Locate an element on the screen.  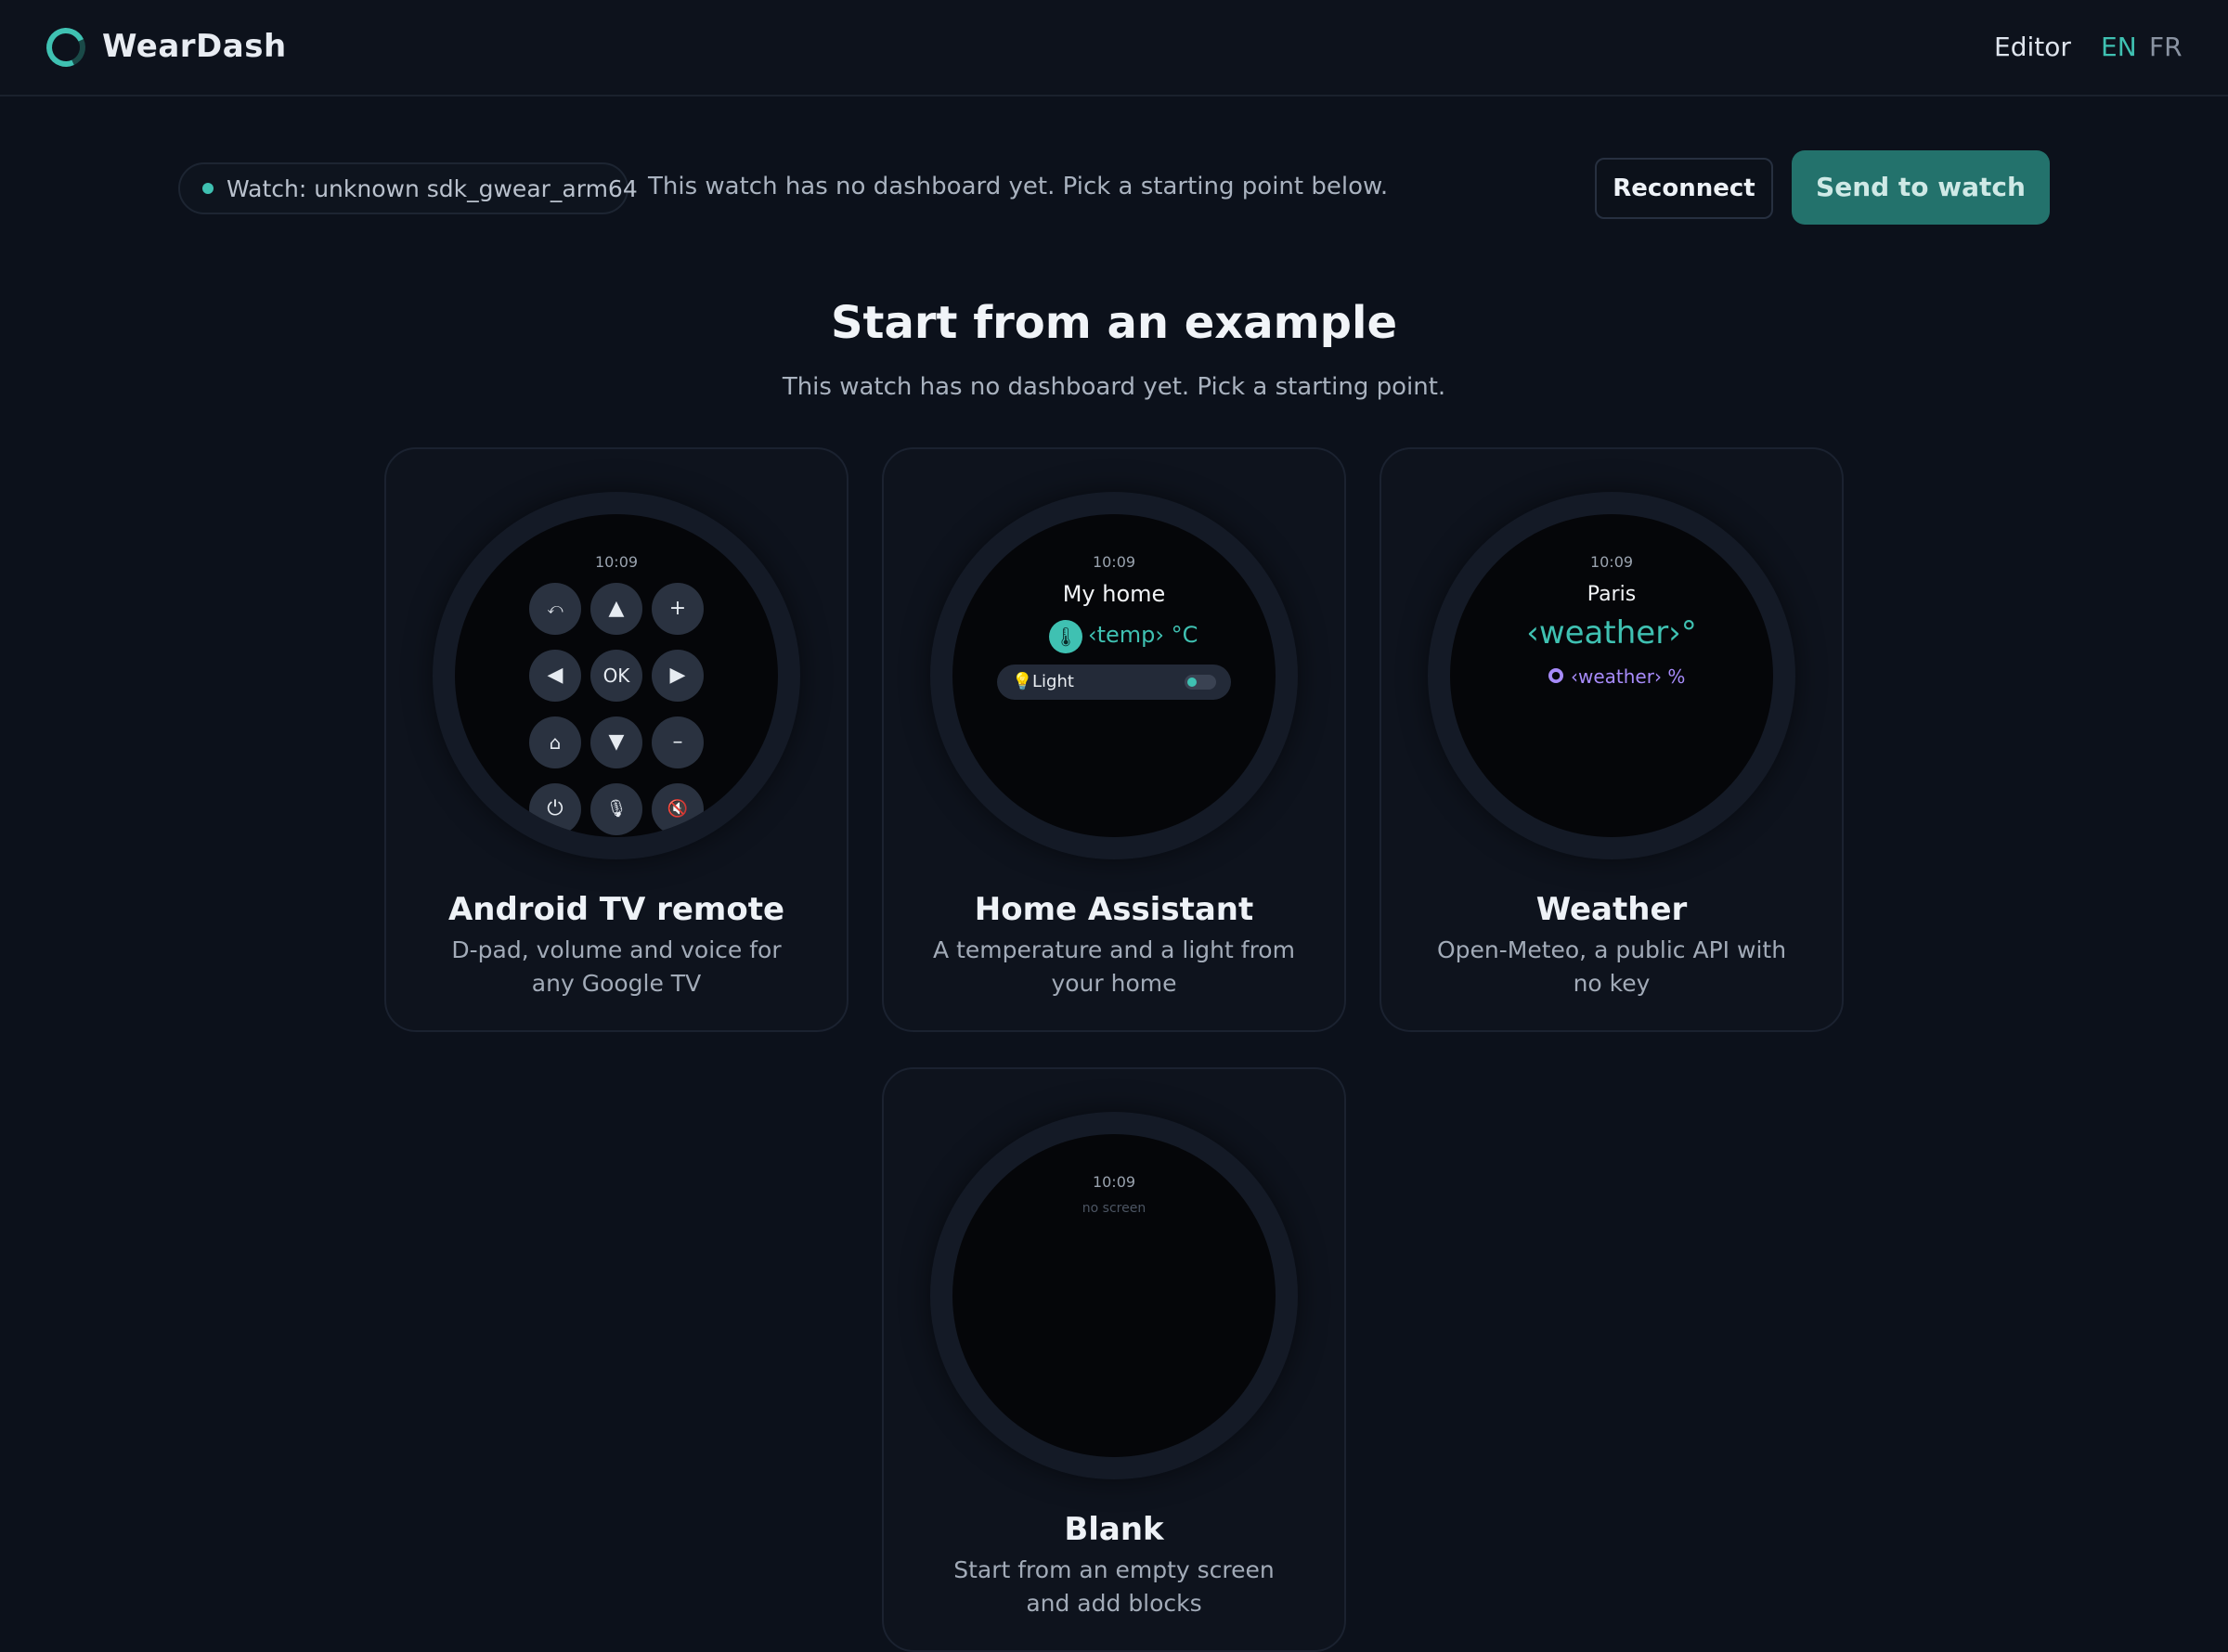
watch-status-pill: Watch: unknown sdk_gwear_arm64 is located at coordinates (408, 188).